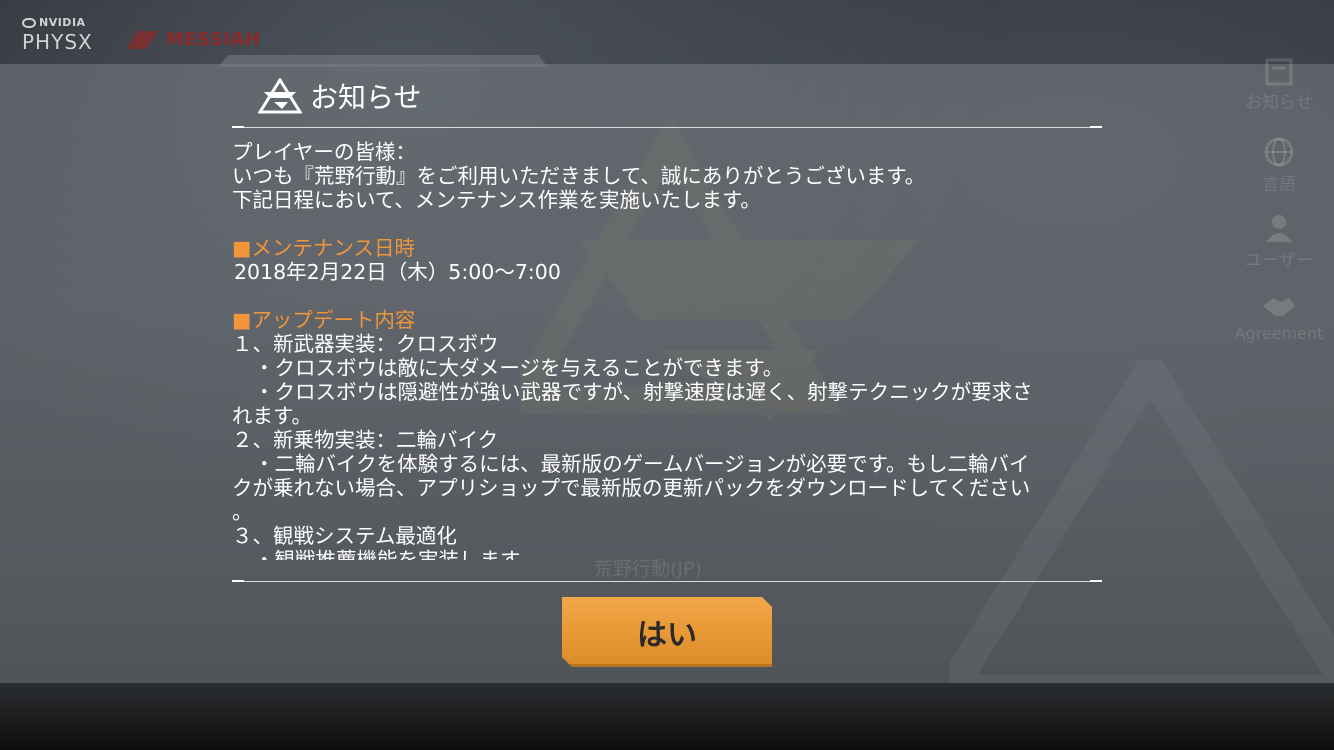 This screenshot has height=750, width=1334. What do you see at coordinates (667, 635) in the screenshot?
I see `confirm-button-label: はい` at bounding box center [667, 635].